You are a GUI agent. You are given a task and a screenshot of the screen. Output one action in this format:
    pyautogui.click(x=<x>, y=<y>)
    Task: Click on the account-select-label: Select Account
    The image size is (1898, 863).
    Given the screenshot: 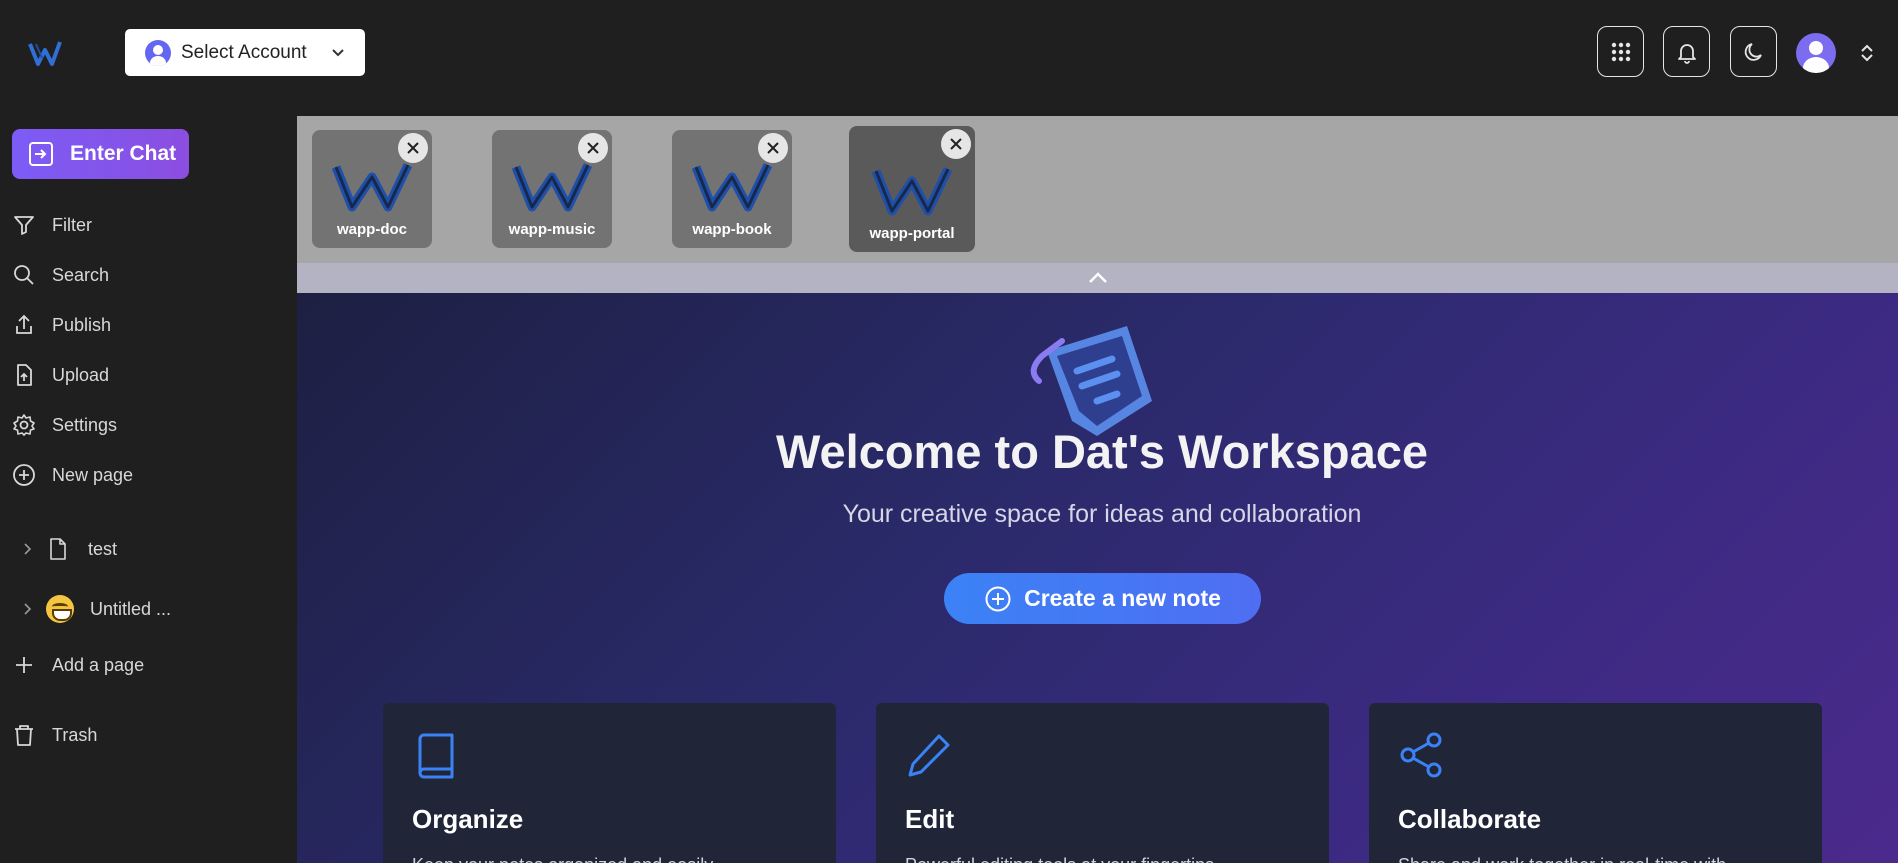 What is the action you would take?
    pyautogui.click(x=244, y=52)
    